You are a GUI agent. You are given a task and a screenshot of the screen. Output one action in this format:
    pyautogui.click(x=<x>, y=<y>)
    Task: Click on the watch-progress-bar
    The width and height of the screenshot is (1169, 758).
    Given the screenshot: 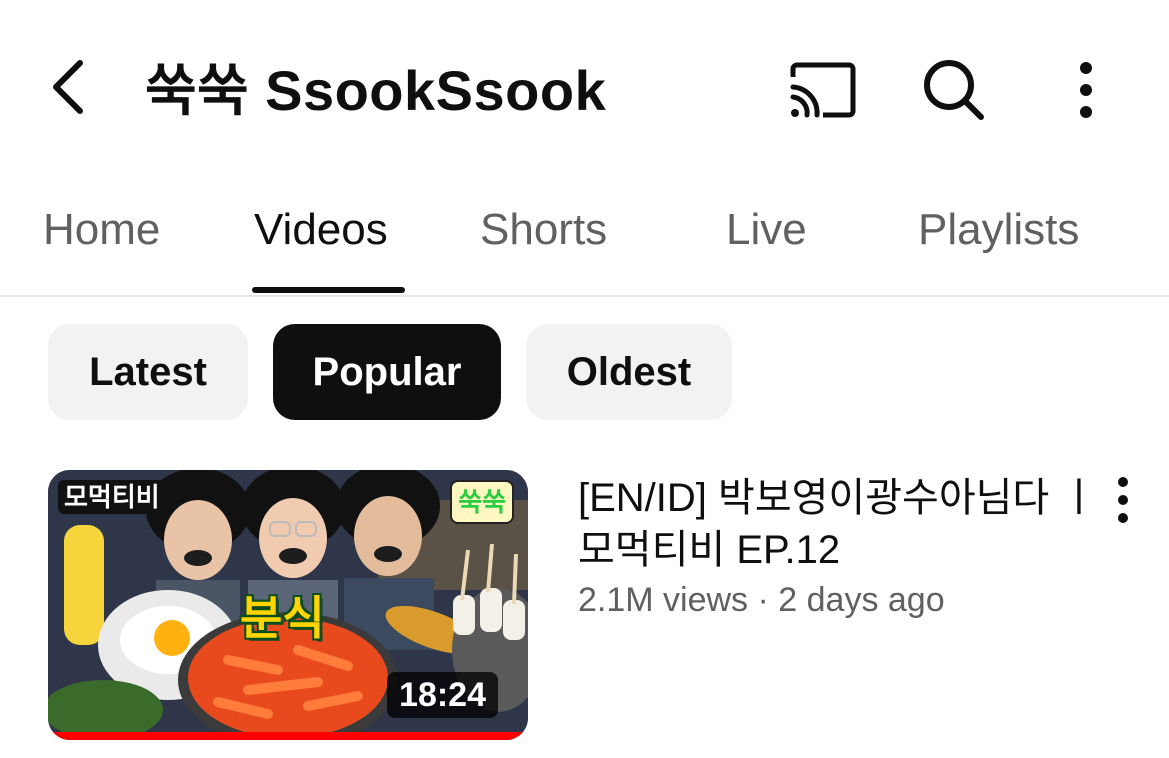 What is the action you would take?
    pyautogui.click(x=288, y=736)
    